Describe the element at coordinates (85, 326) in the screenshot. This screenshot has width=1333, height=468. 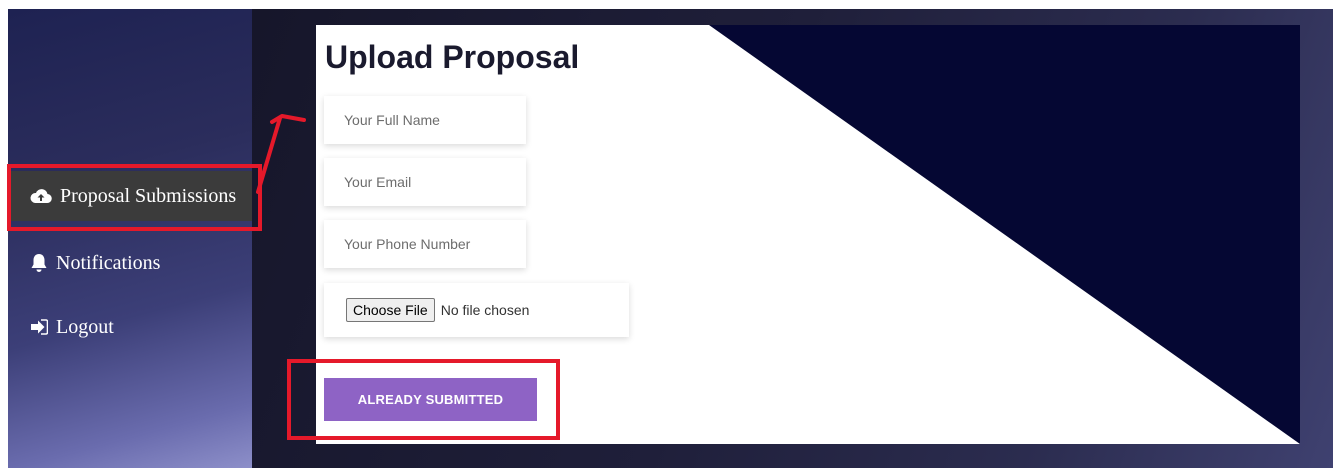
I see `sidebar-item-label: Logout` at that location.